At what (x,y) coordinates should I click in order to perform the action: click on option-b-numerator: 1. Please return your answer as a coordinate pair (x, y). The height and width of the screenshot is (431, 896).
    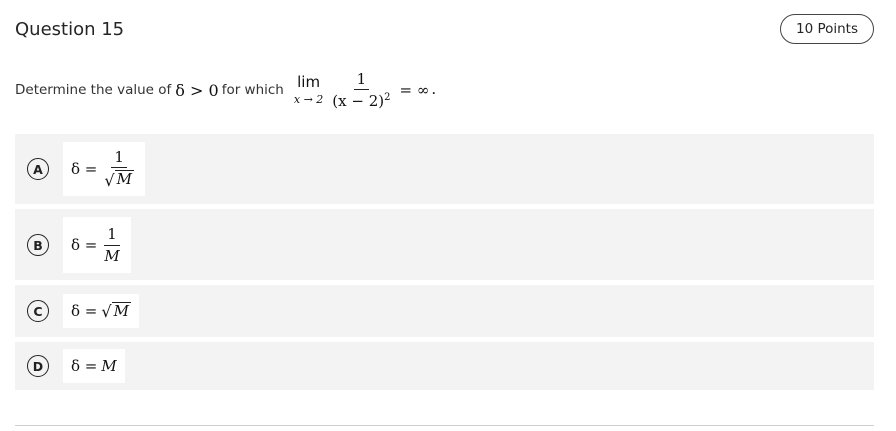
    Looking at the image, I should click on (112, 236).